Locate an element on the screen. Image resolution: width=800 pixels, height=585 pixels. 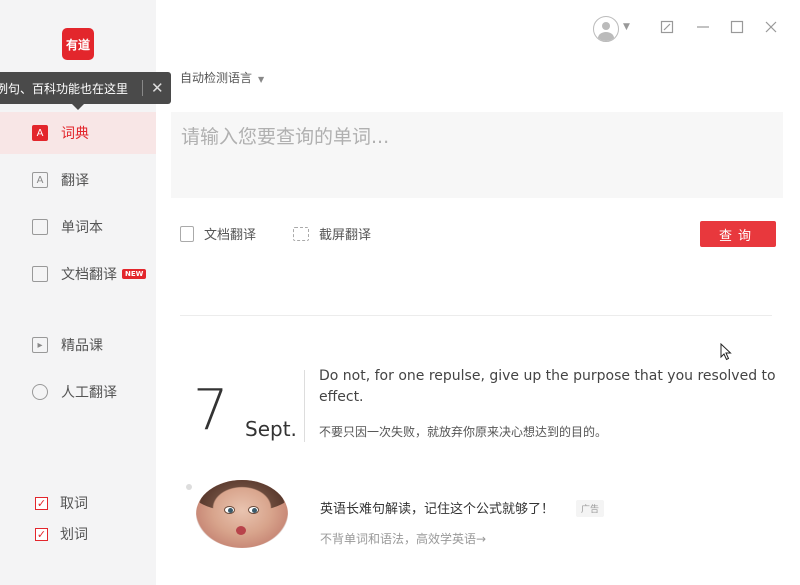
sidebar-item-document-translate: 文档翻译 NEW is located at coordinates (78, 274).